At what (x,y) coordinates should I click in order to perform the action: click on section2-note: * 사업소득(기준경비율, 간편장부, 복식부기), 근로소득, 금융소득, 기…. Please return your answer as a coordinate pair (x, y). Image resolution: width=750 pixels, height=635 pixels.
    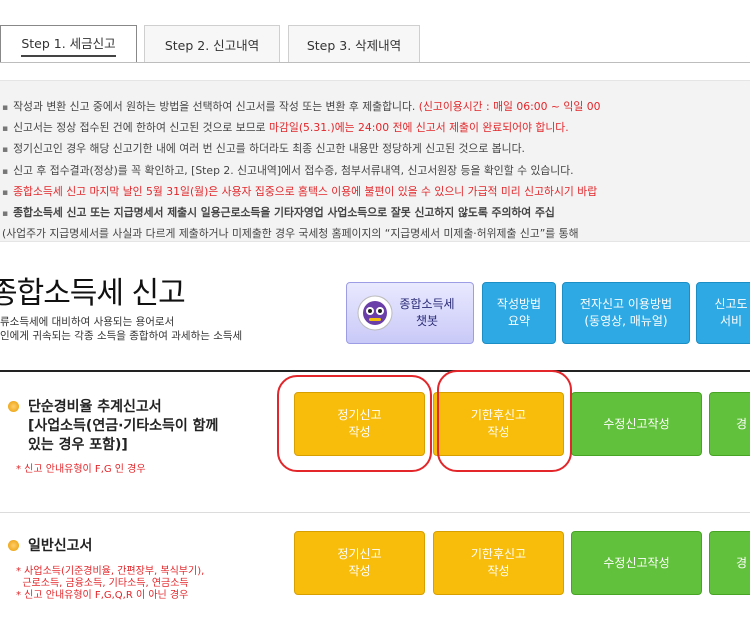
    Looking at the image, I should click on (110, 583).